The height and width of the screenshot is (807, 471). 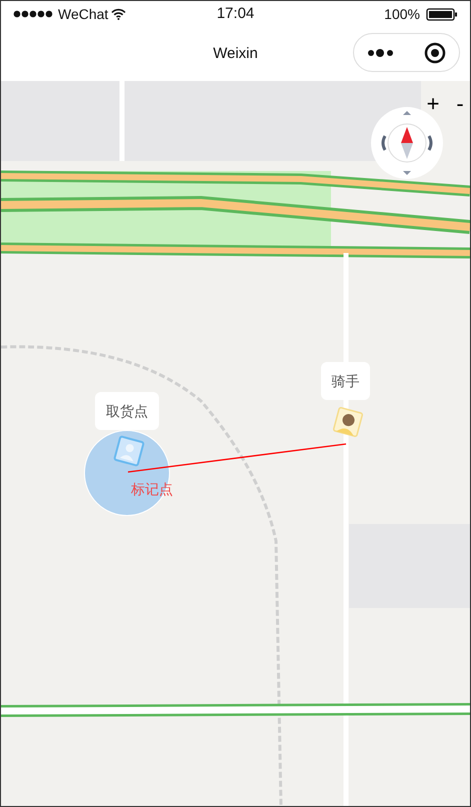 I want to click on carrier-name: WeChat, so click(x=83, y=14).